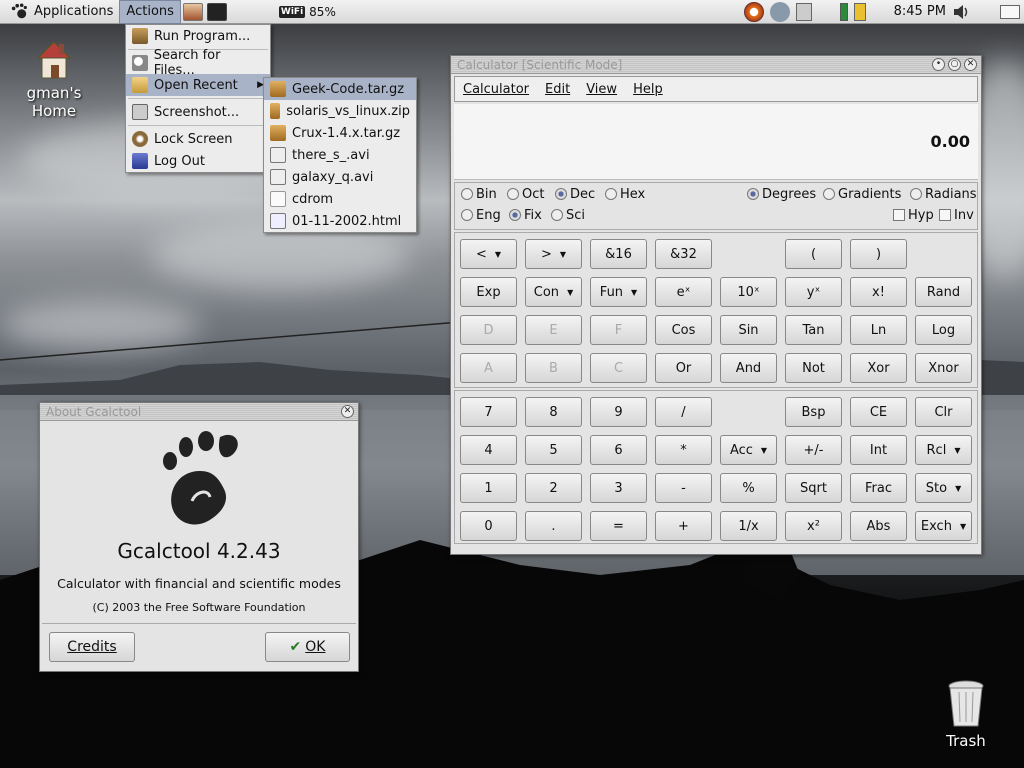  I want to click on calc-button-bsp: Bsp, so click(813, 412).